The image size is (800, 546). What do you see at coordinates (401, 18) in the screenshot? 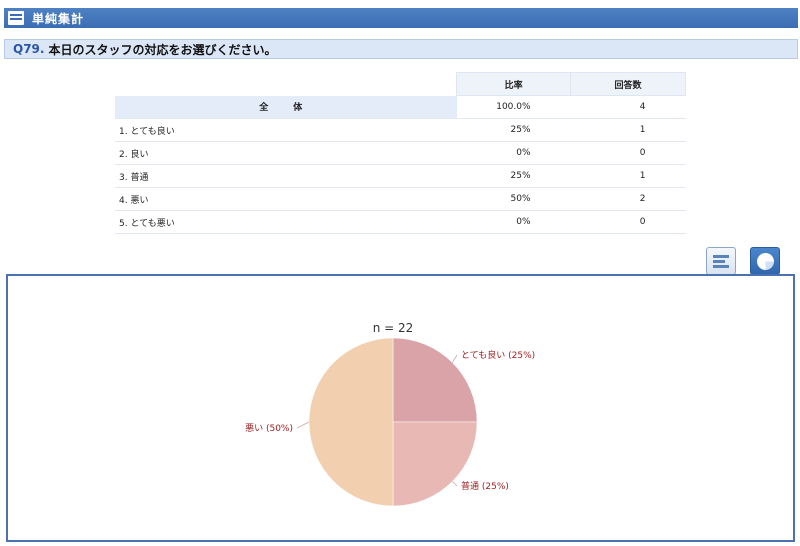
I see `section-header-bar: 単純集計` at bounding box center [401, 18].